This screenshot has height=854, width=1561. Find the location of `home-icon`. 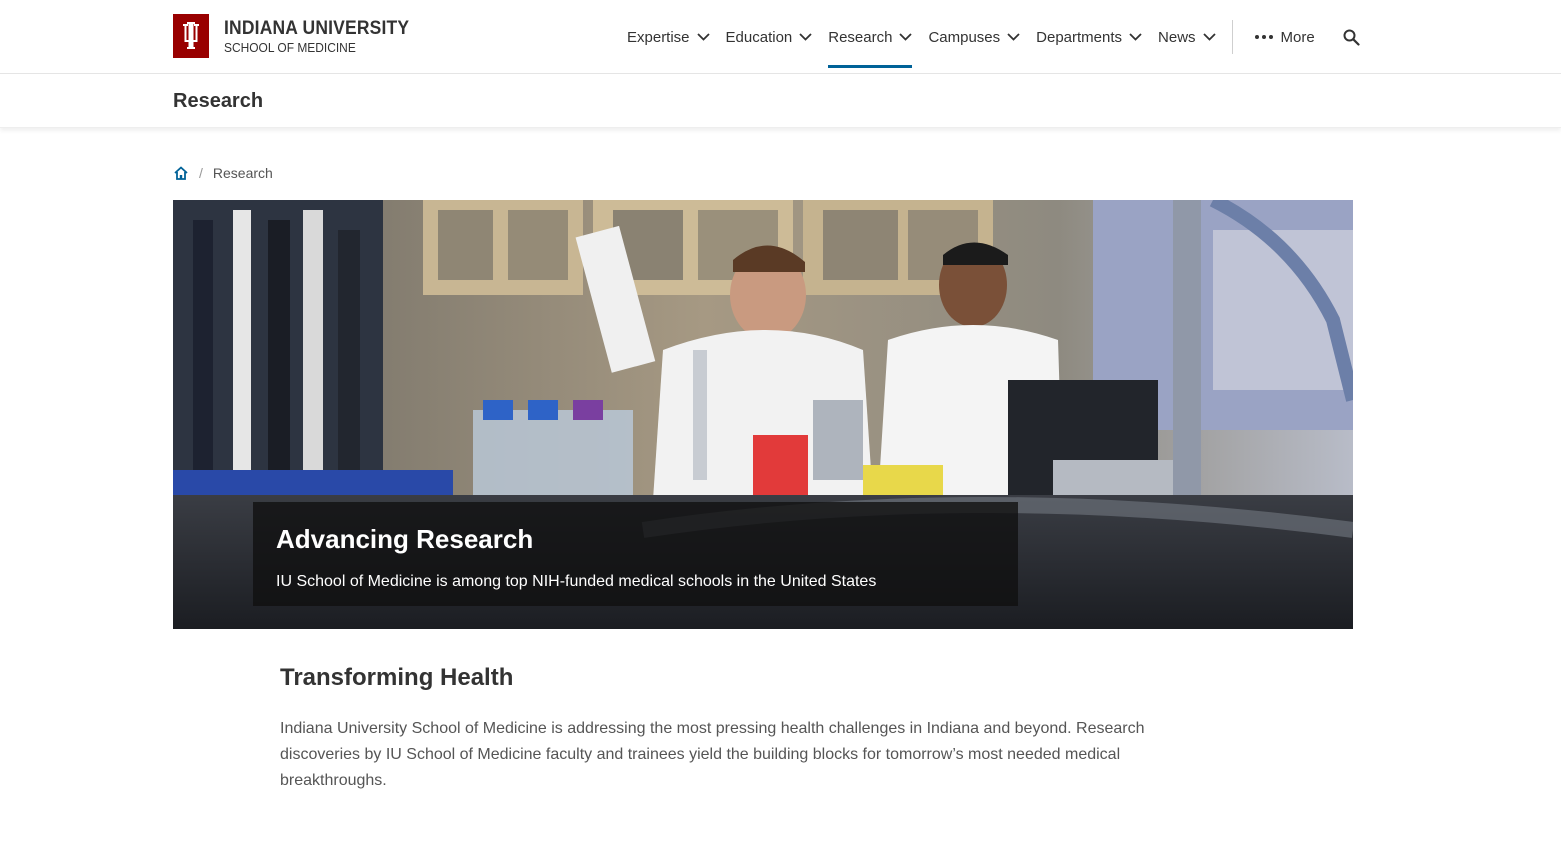

home-icon is located at coordinates (181, 173).